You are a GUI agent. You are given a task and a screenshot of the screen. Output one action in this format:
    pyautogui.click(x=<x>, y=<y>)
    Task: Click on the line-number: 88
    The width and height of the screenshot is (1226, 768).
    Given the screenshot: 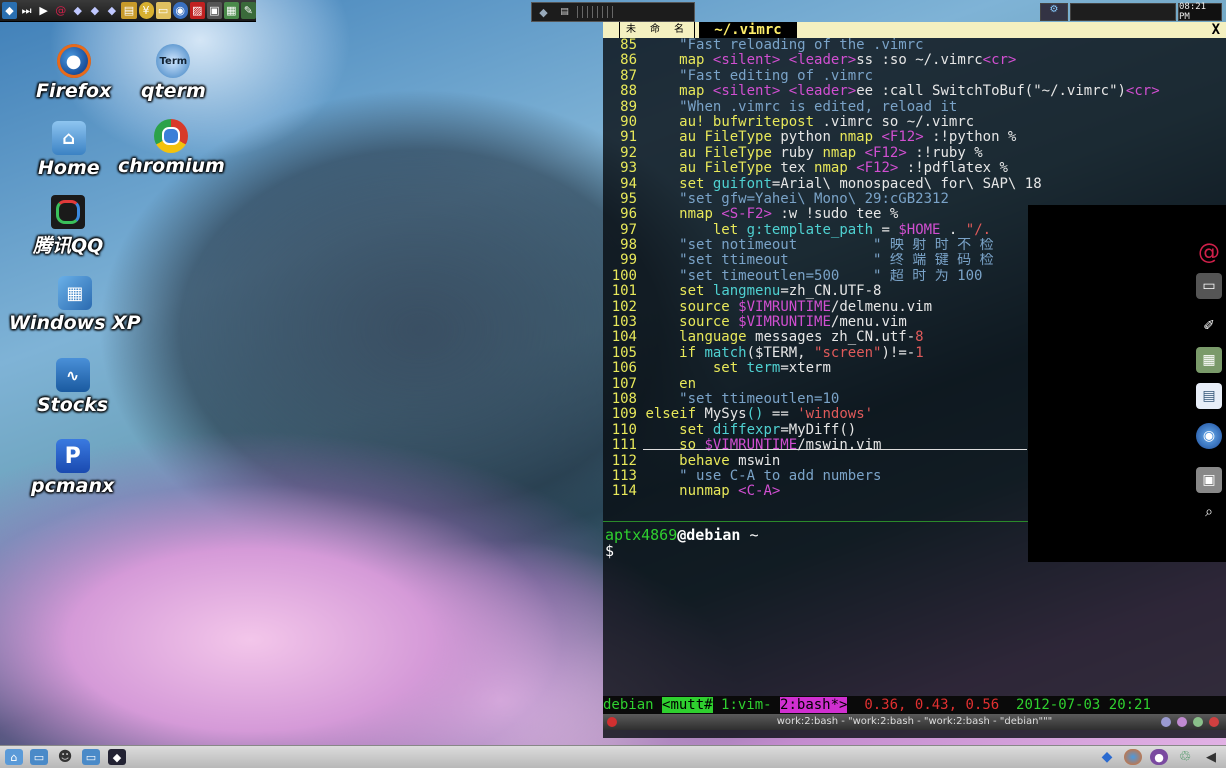 What is the action you would take?
    pyautogui.click(x=628, y=92)
    